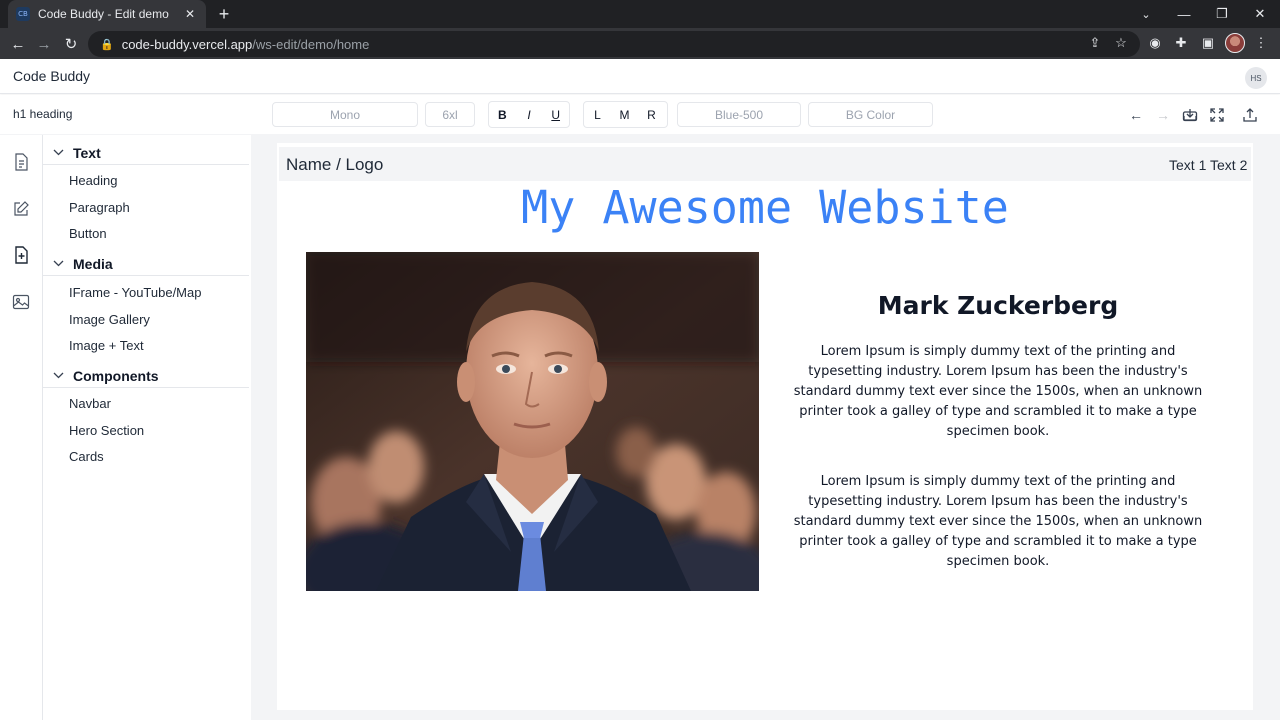 The image size is (1280, 720). I want to click on panel-item-button: Button, so click(88, 233).